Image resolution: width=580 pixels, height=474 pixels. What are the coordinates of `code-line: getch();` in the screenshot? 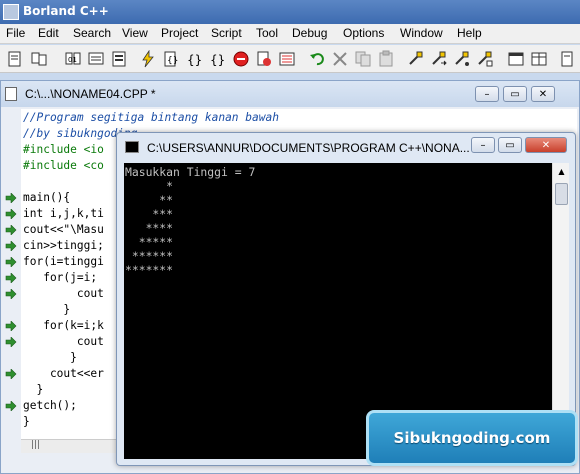 It's located at (50, 405).